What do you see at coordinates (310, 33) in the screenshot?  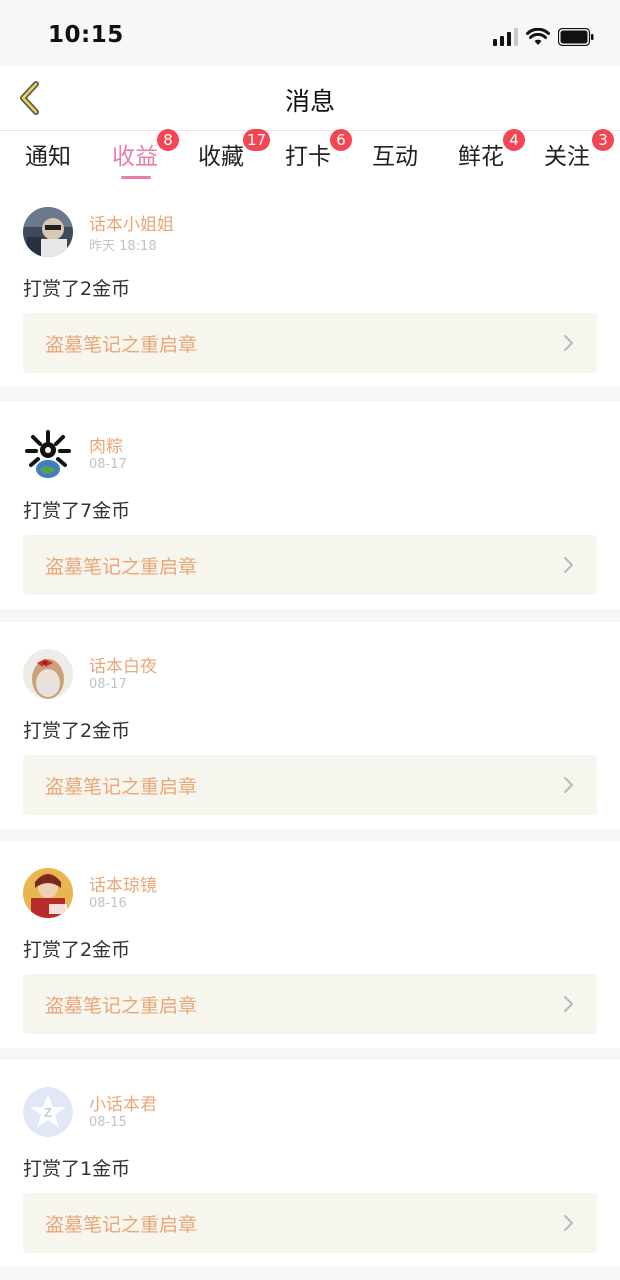 I see `status-bar: 10:15` at bounding box center [310, 33].